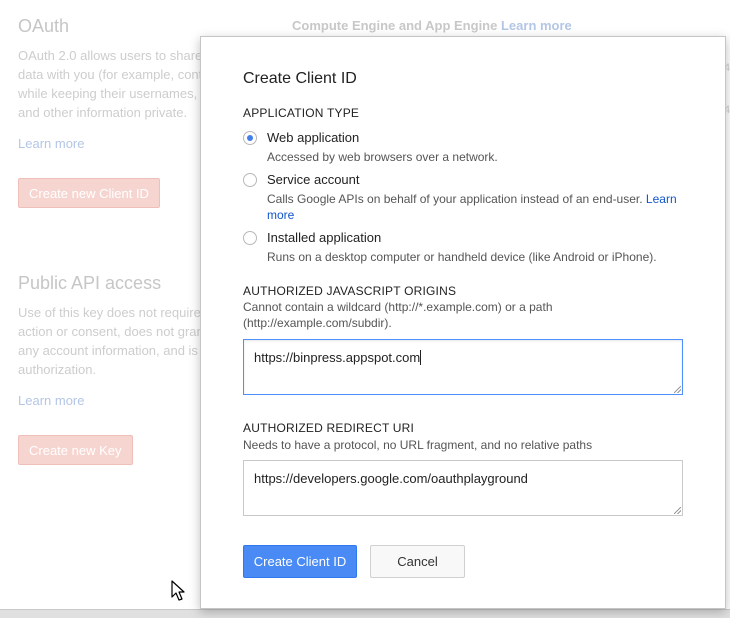  I want to click on js-origins-heading: AUTHORIZED JAVASCRIPT ORIGINS, so click(350, 291).